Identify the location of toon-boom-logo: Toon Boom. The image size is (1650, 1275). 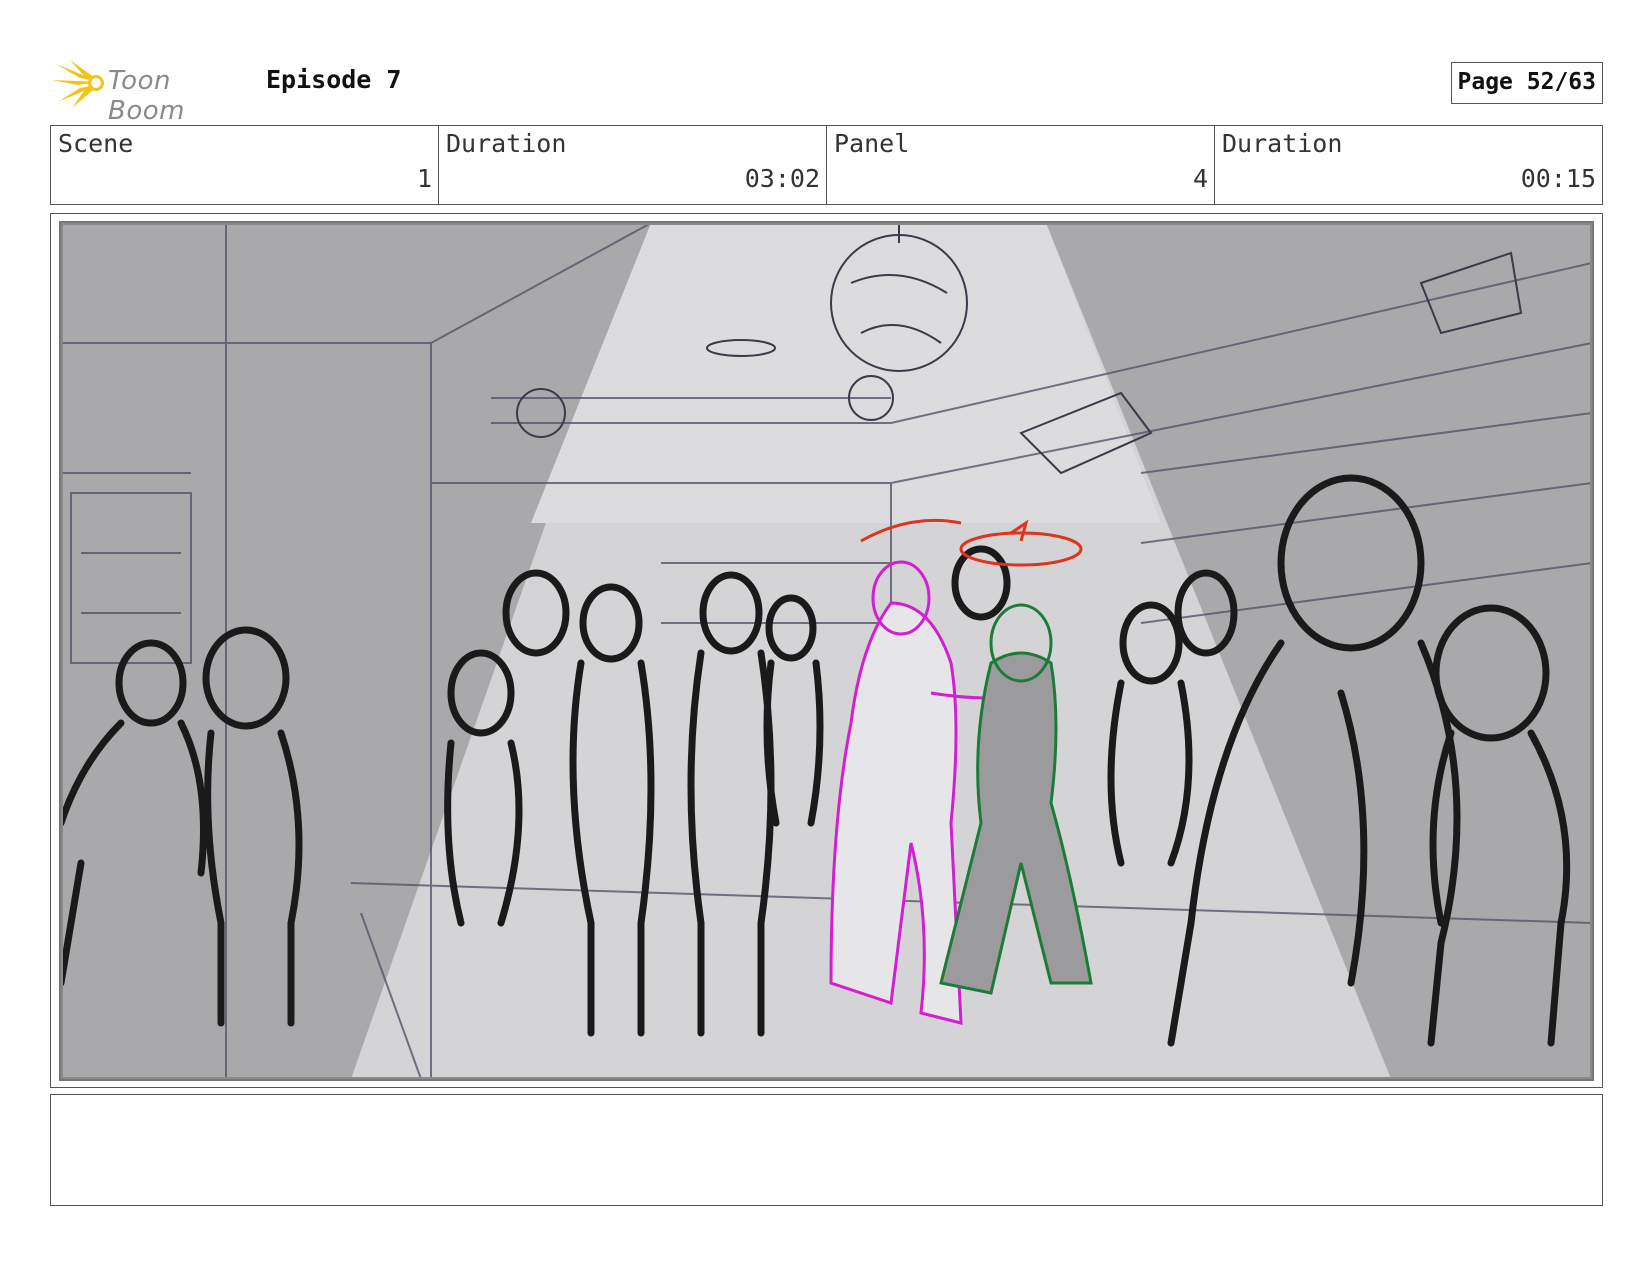
(152, 92).